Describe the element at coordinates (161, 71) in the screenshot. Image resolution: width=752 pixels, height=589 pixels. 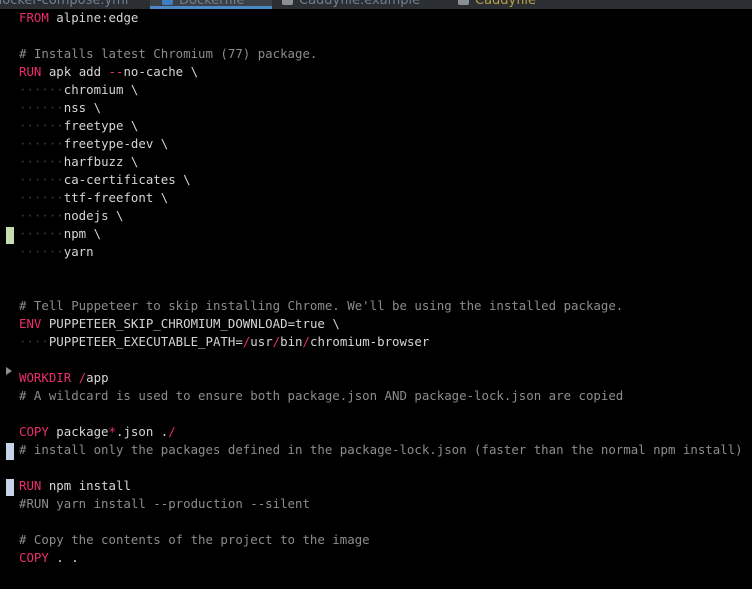
I see `code-text: no-cache \` at that location.